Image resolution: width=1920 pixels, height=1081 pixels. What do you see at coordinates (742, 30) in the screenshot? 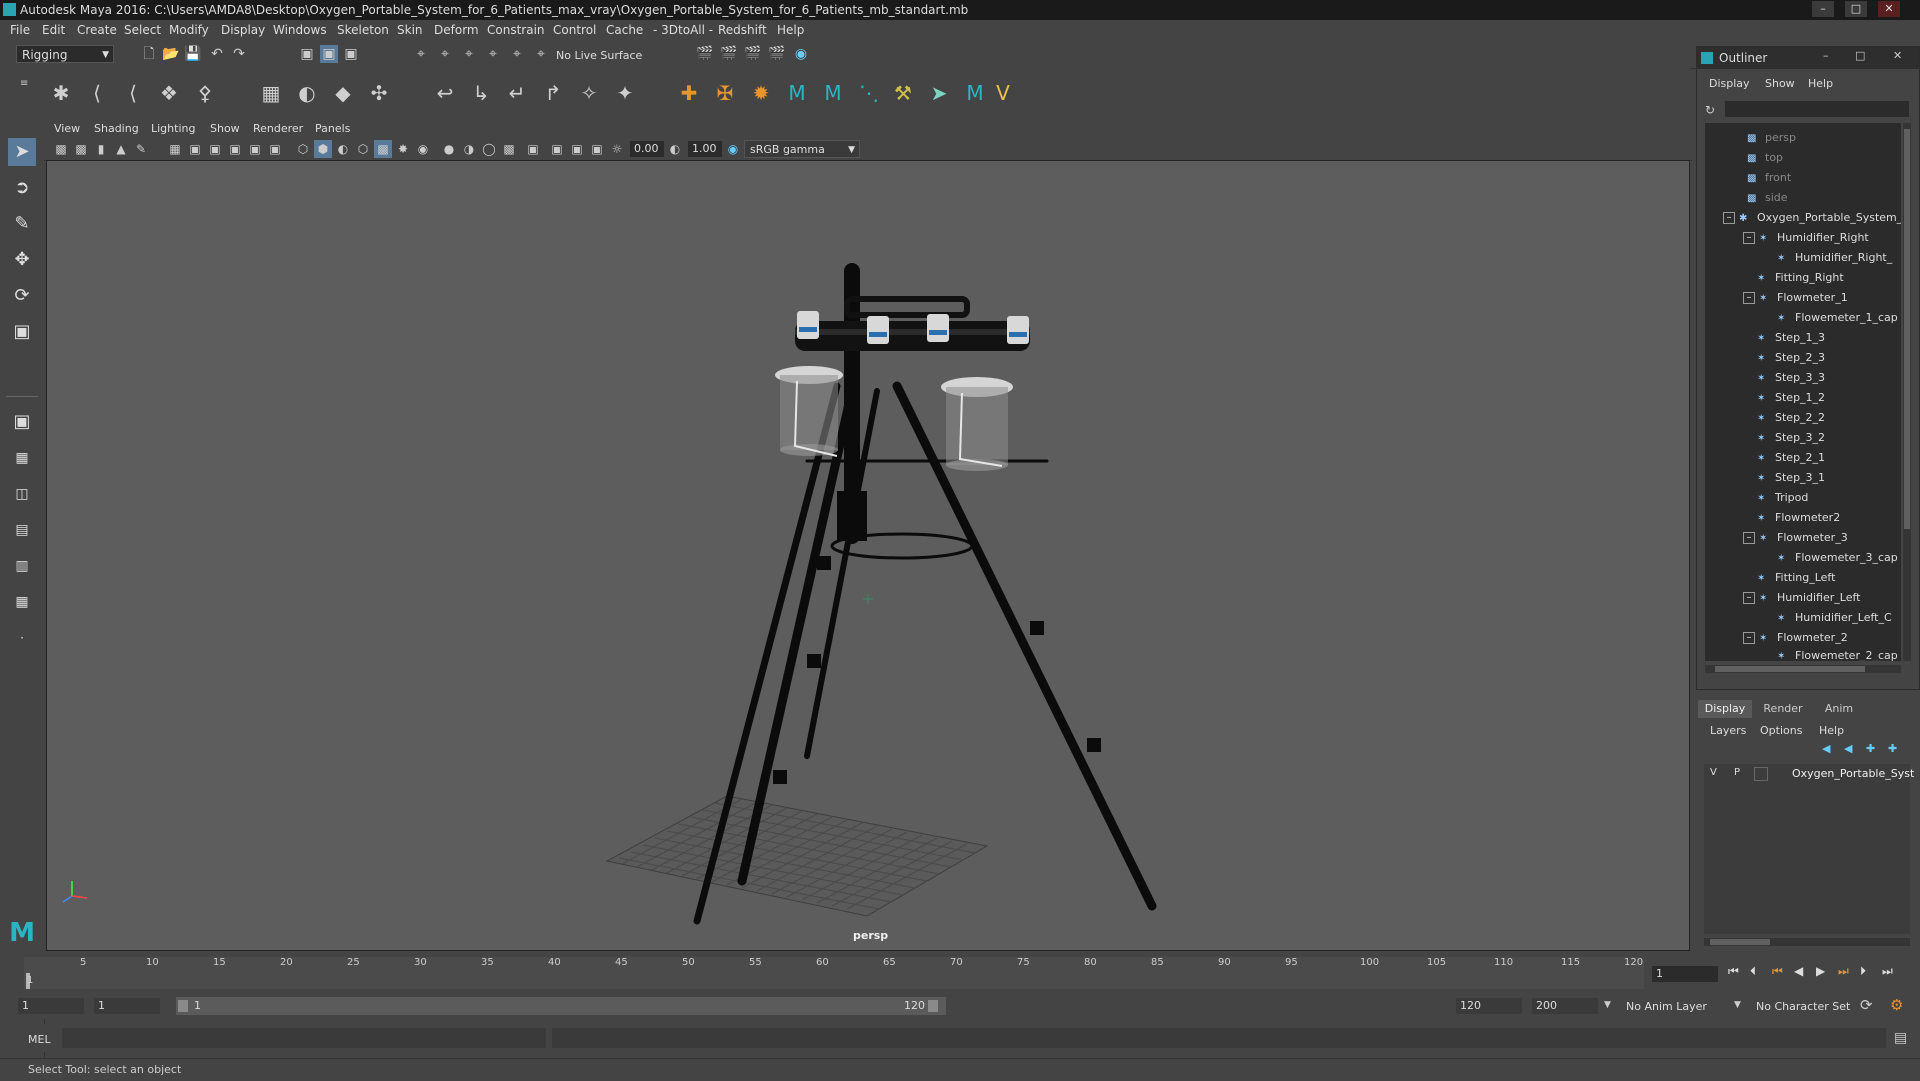
I see `menu-redshift: Redshift` at bounding box center [742, 30].